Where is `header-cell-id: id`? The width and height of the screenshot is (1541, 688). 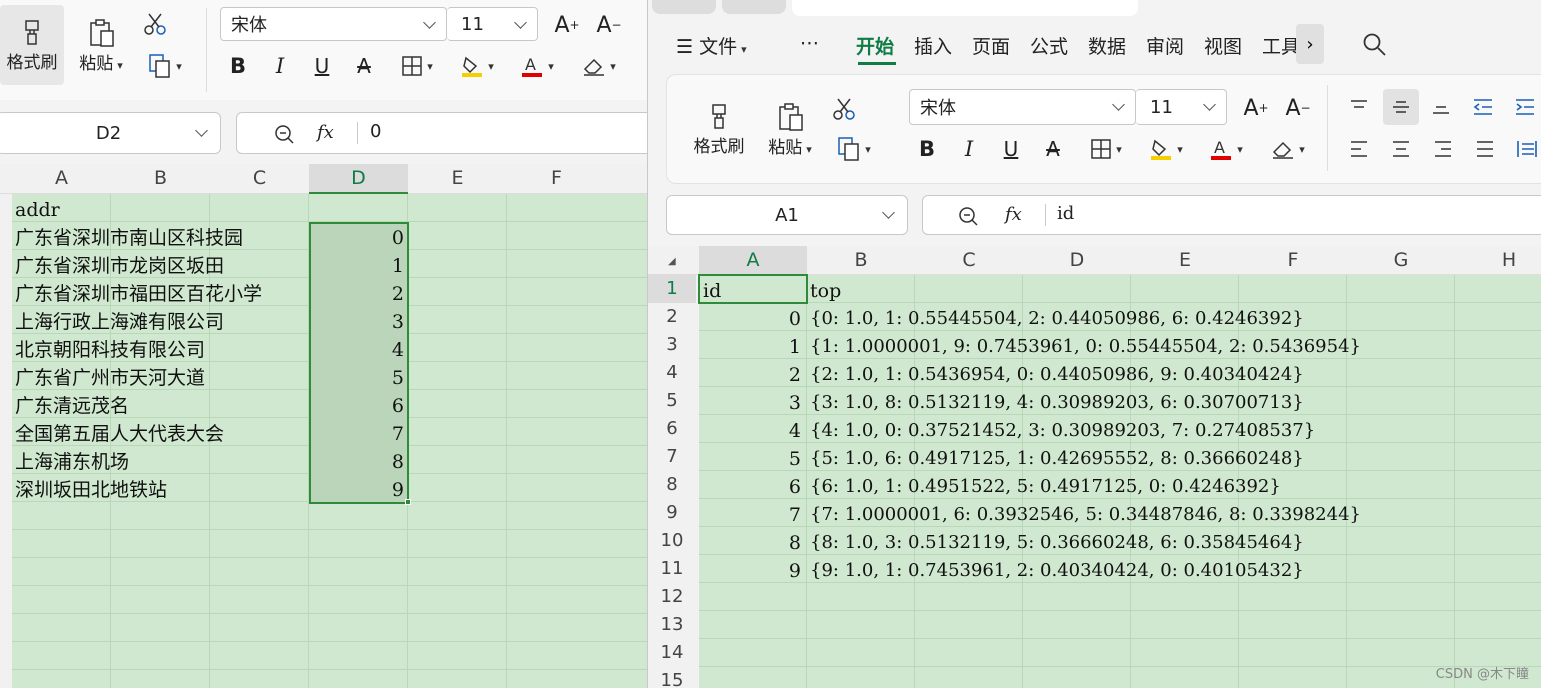 header-cell-id: id is located at coordinates (712, 291).